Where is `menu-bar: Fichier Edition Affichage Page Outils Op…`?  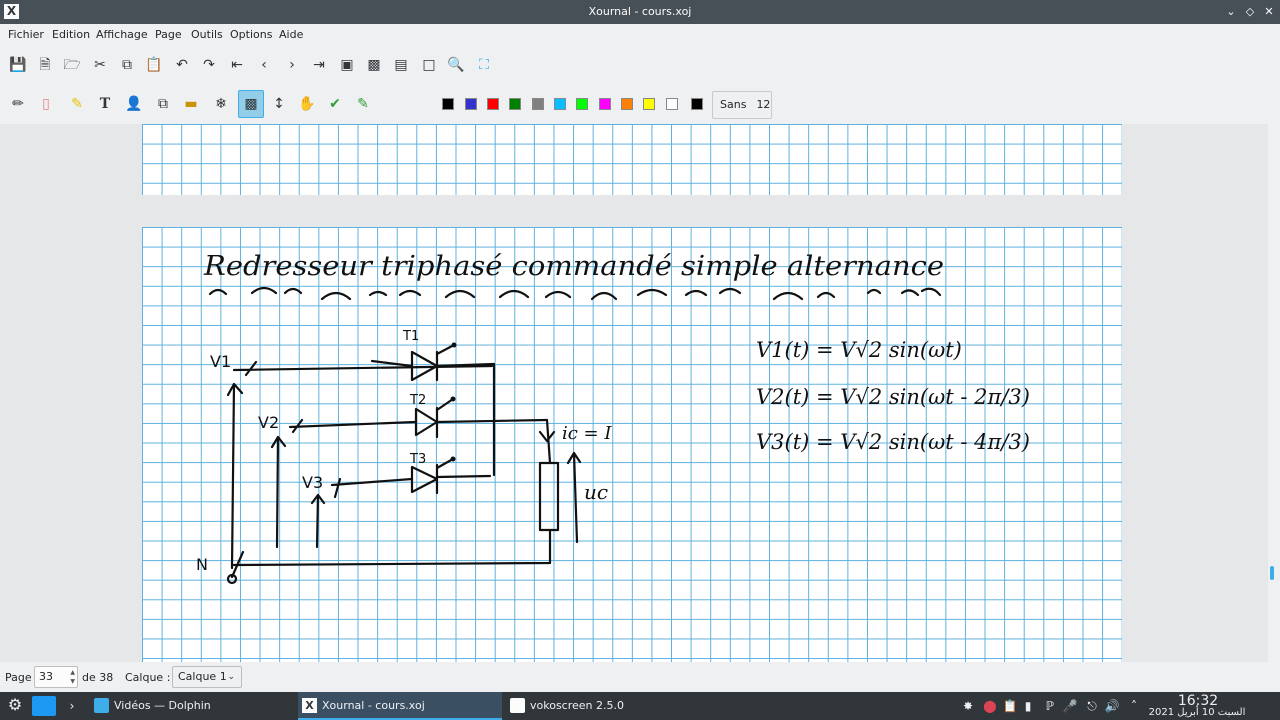 menu-bar: Fichier Edition Affichage Page Outils Op… is located at coordinates (640, 35).